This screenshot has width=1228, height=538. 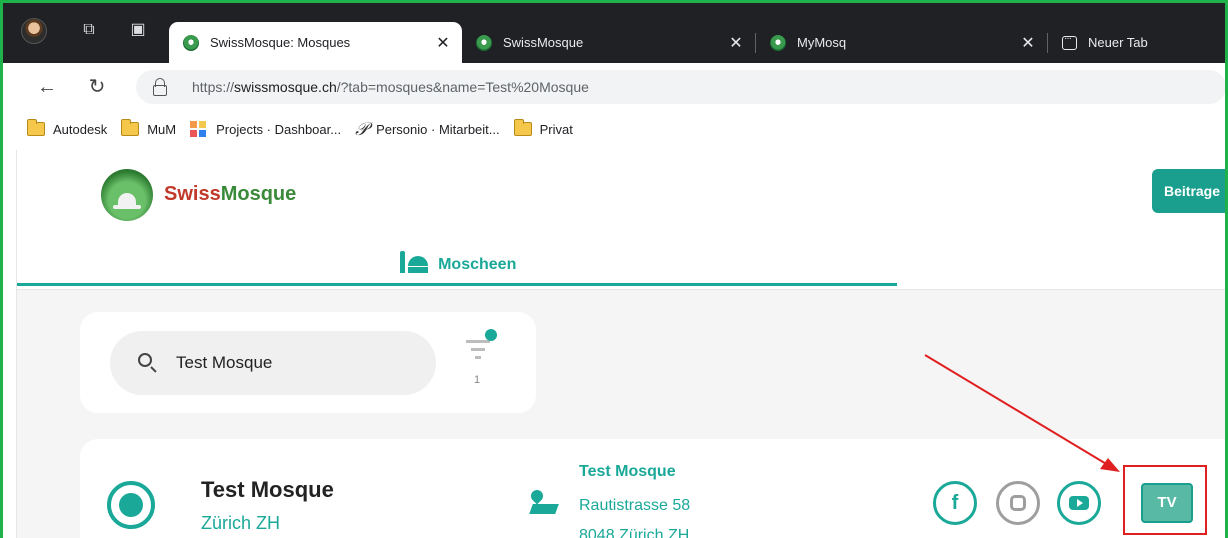 I want to click on mymosq-favicon, so click(x=778, y=42).